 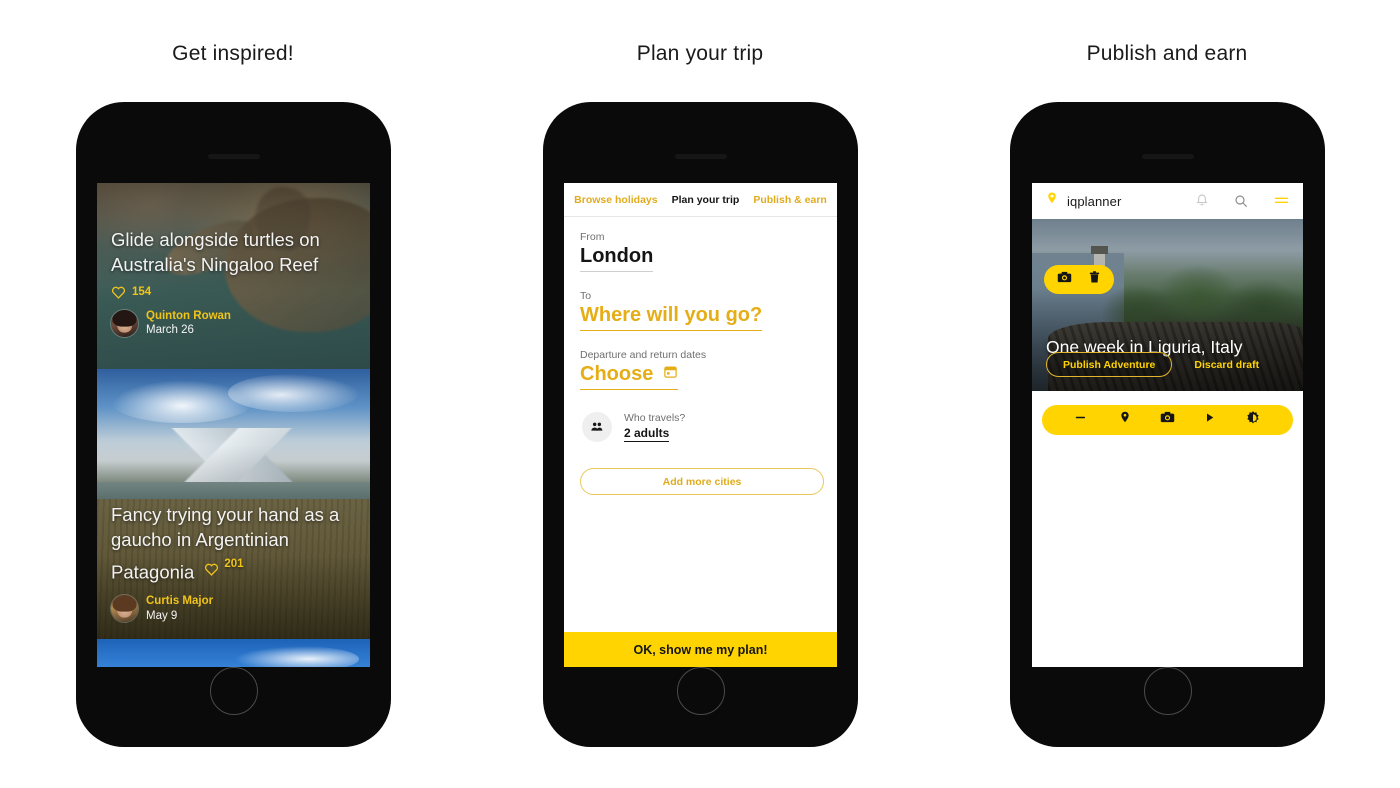 What do you see at coordinates (1253, 420) in the screenshot?
I see `brightness-icon` at bounding box center [1253, 420].